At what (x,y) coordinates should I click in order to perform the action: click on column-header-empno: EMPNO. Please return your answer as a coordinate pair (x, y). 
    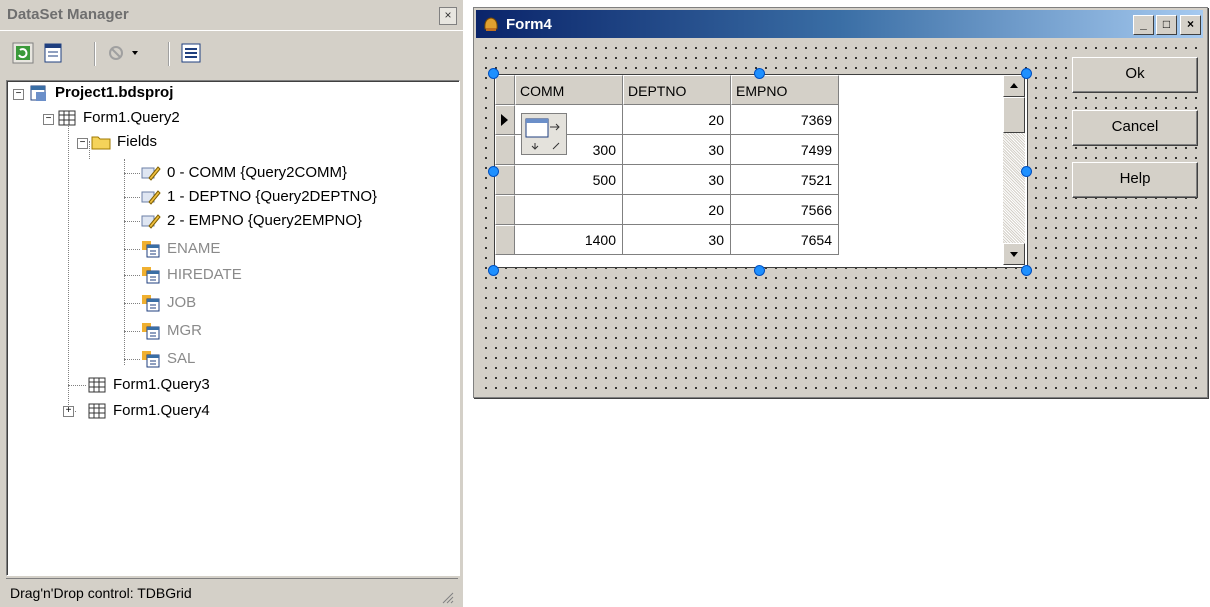
    Looking at the image, I should click on (785, 90).